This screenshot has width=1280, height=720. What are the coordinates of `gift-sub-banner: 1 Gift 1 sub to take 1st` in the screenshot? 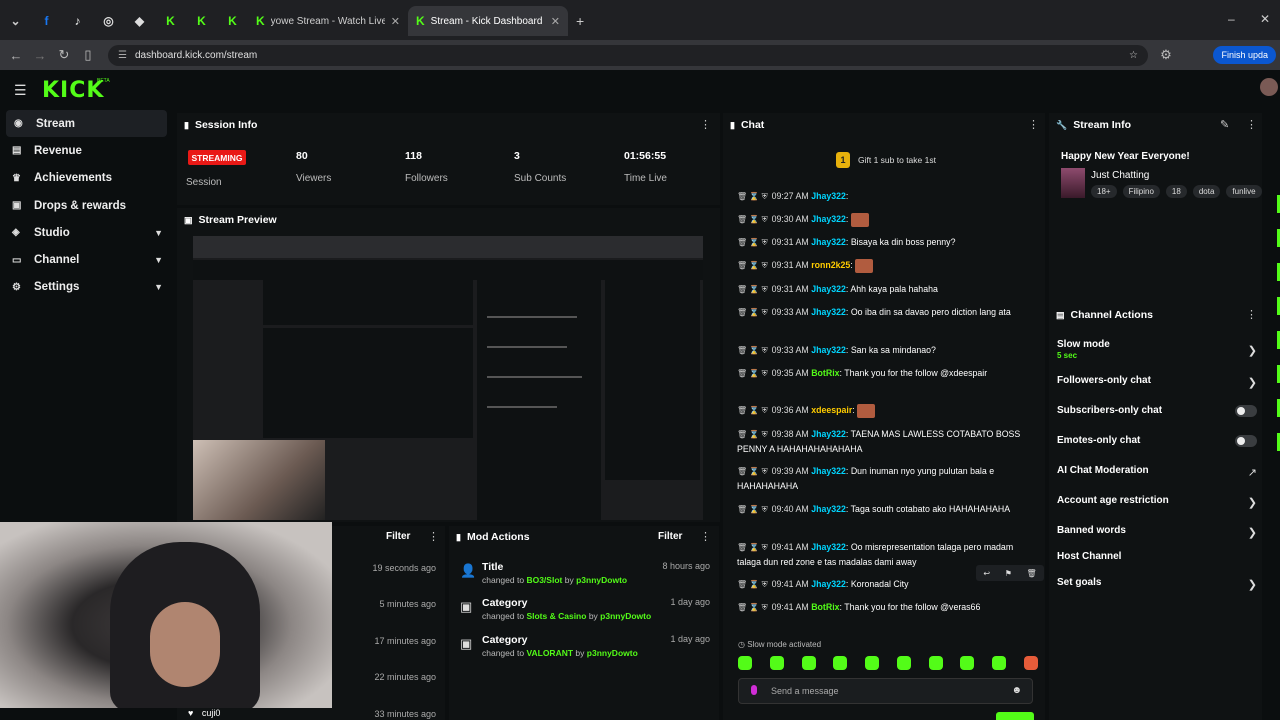 It's located at (886, 160).